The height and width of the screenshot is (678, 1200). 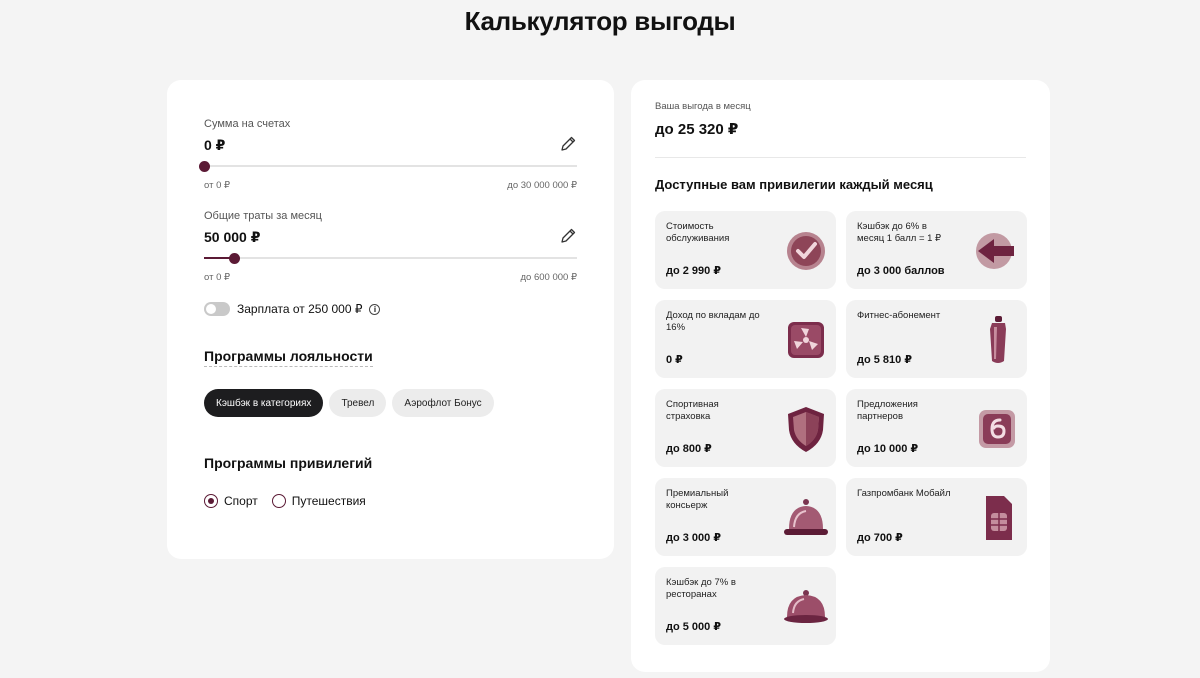 I want to click on balance-max: до 30 000 000 ₽, so click(x=542, y=185).